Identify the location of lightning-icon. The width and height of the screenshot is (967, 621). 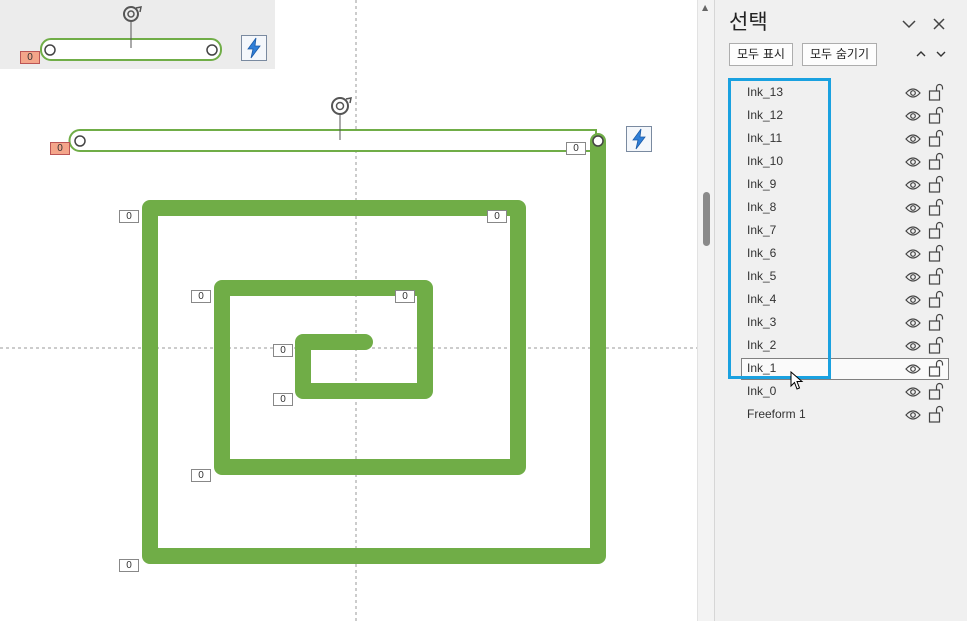
(639, 139).